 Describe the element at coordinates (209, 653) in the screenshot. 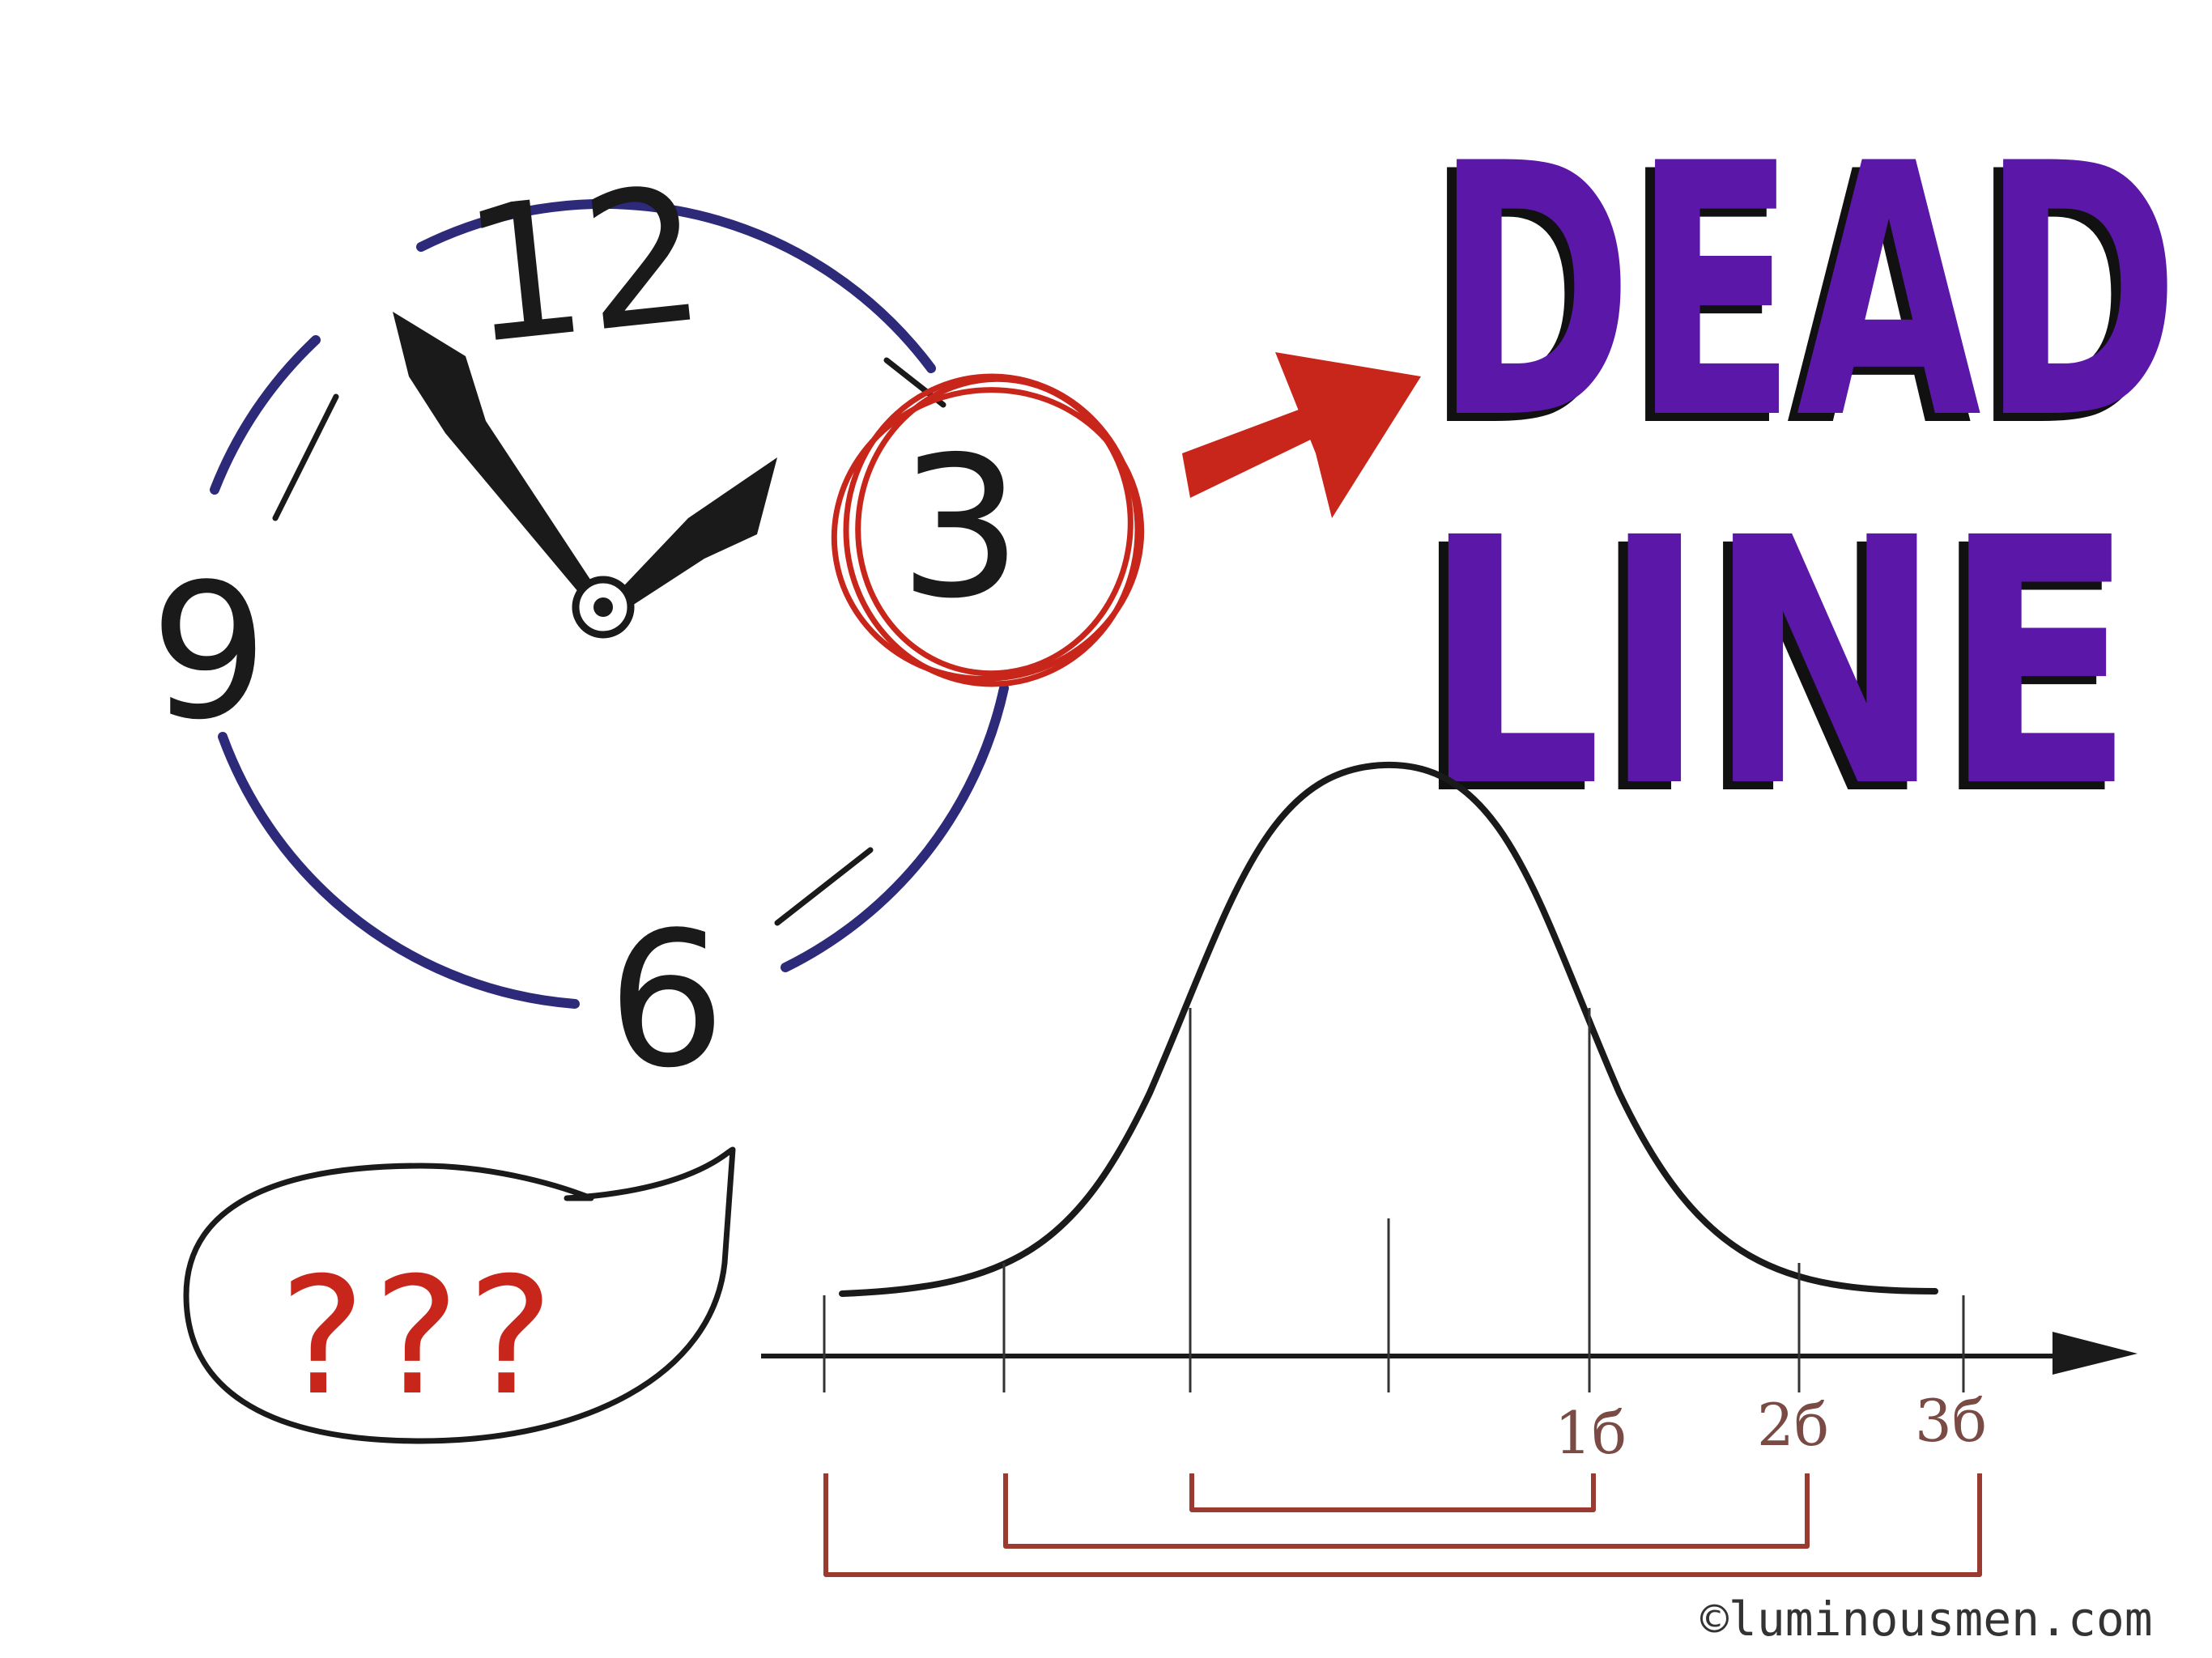

I see `clock-numeral-9: 9` at that location.